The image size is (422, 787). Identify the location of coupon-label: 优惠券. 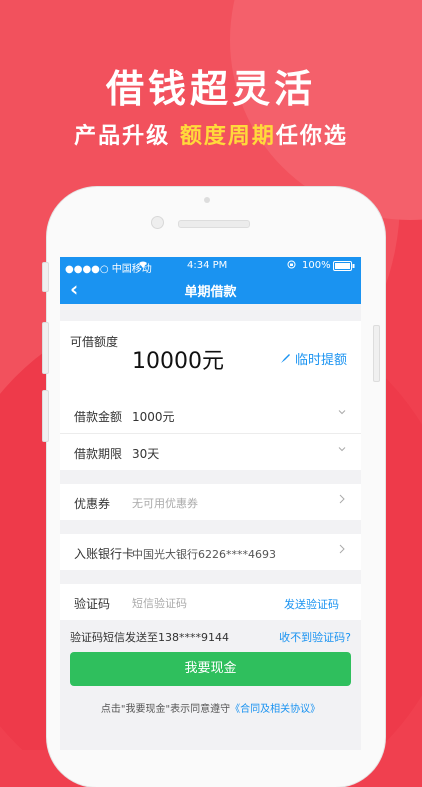
(92, 504).